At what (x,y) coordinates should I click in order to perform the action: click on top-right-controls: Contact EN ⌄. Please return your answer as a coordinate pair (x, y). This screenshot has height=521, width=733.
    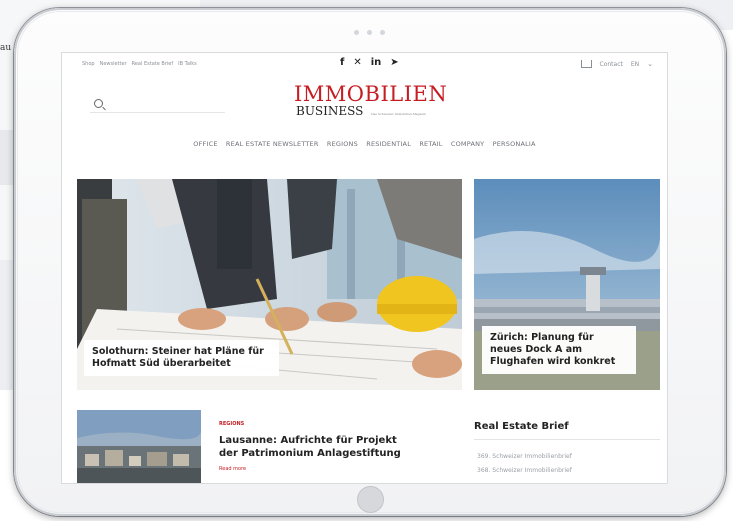
    Looking at the image, I should click on (616, 64).